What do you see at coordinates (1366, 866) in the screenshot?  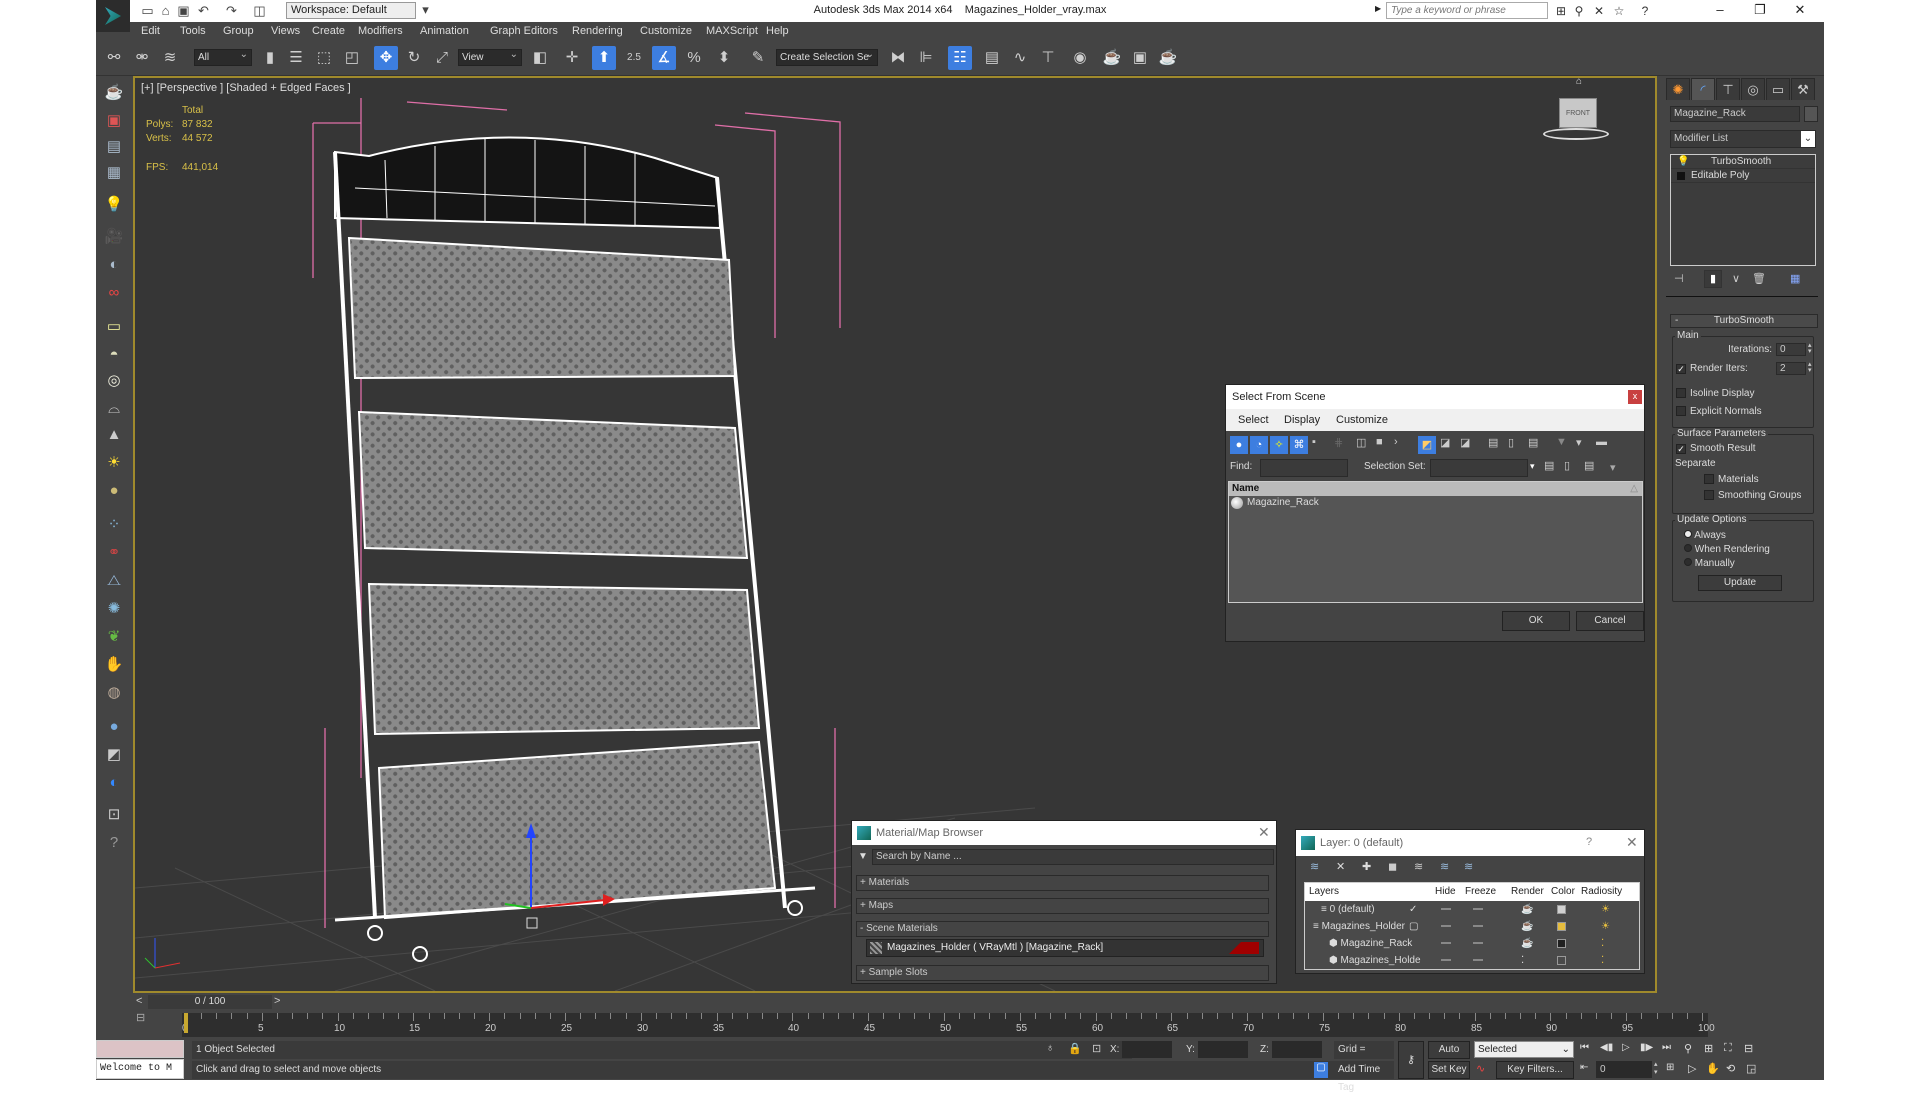 I see `add-to-layer-icon: ✚` at bounding box center [1366, 866].